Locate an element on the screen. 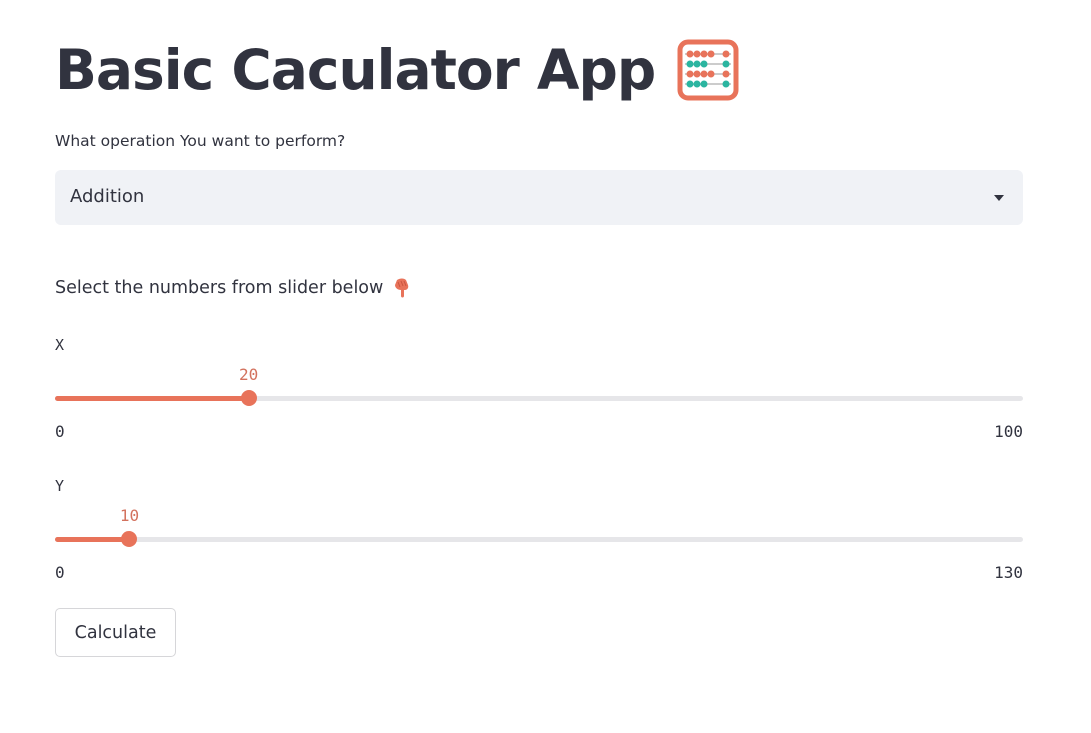  slider-y-label: Y is located at coordinates (60, 486).